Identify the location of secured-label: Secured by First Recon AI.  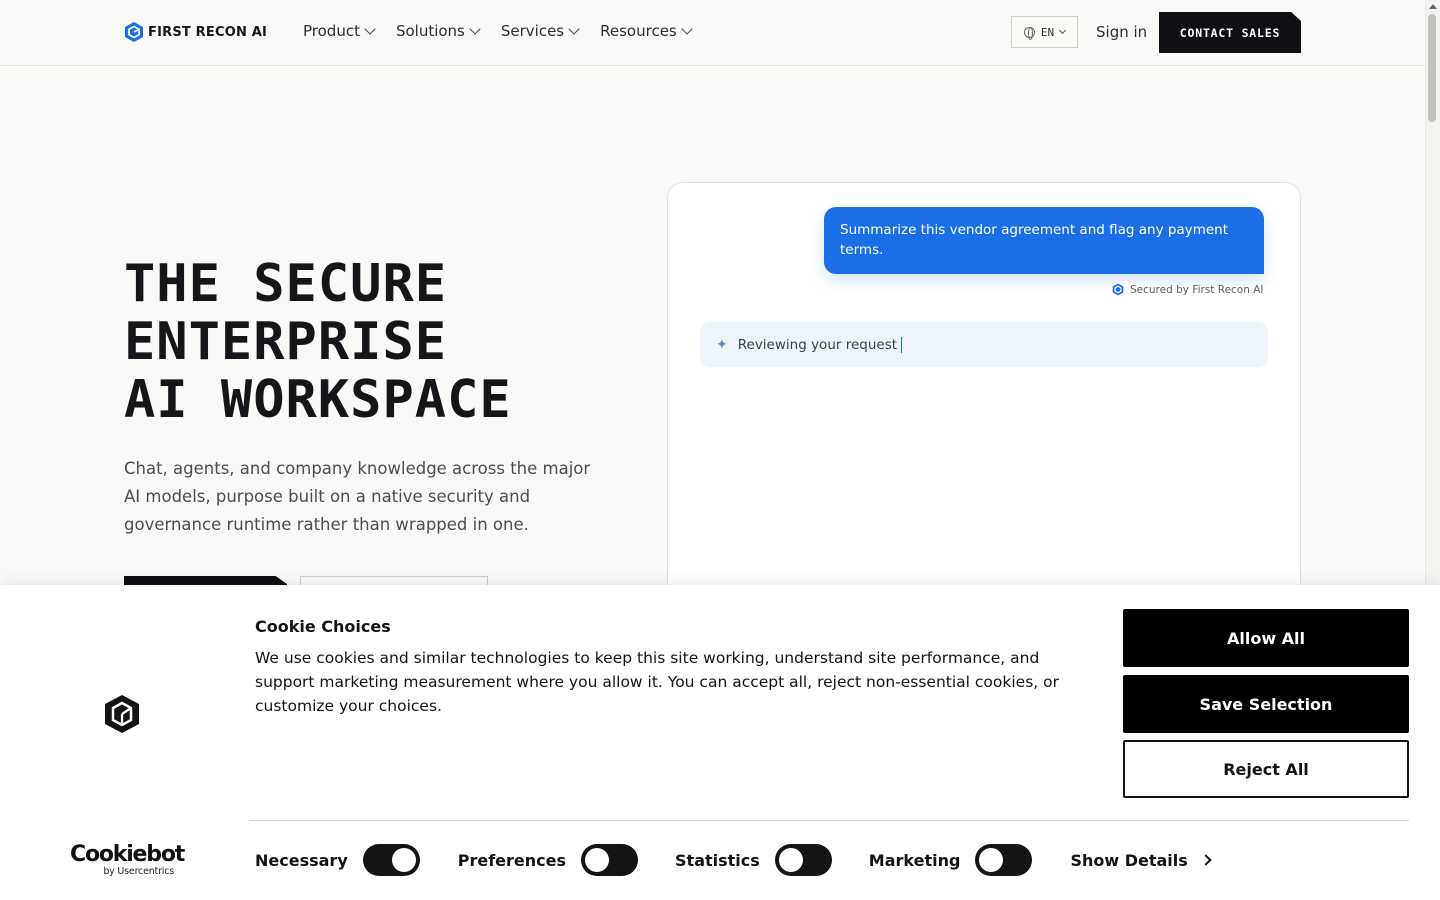
(1197, 289).